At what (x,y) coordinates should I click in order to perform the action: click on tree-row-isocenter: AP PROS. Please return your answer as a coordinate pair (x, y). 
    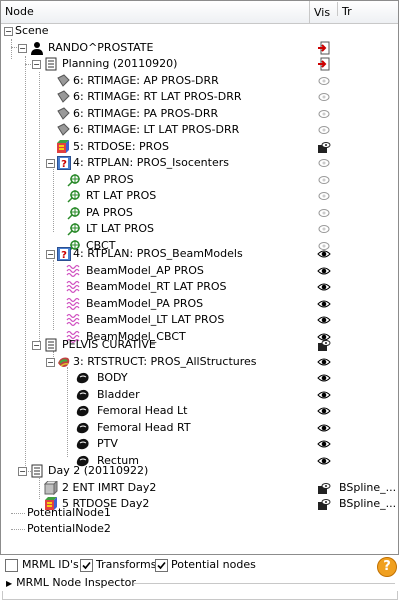
    Looking at the image, I should click on (199, 180).